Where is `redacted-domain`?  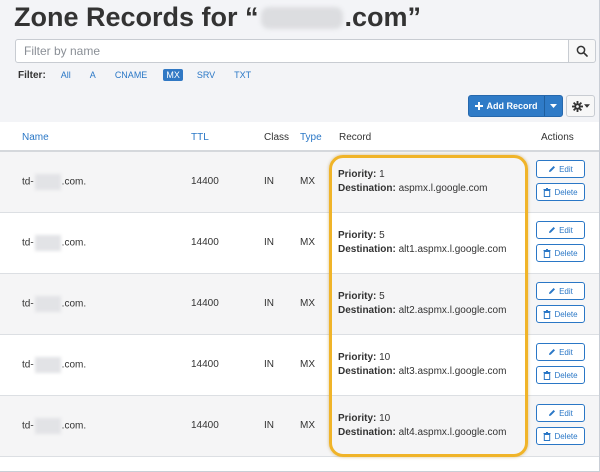
redacted-domain is located at coordinates (301, 17).